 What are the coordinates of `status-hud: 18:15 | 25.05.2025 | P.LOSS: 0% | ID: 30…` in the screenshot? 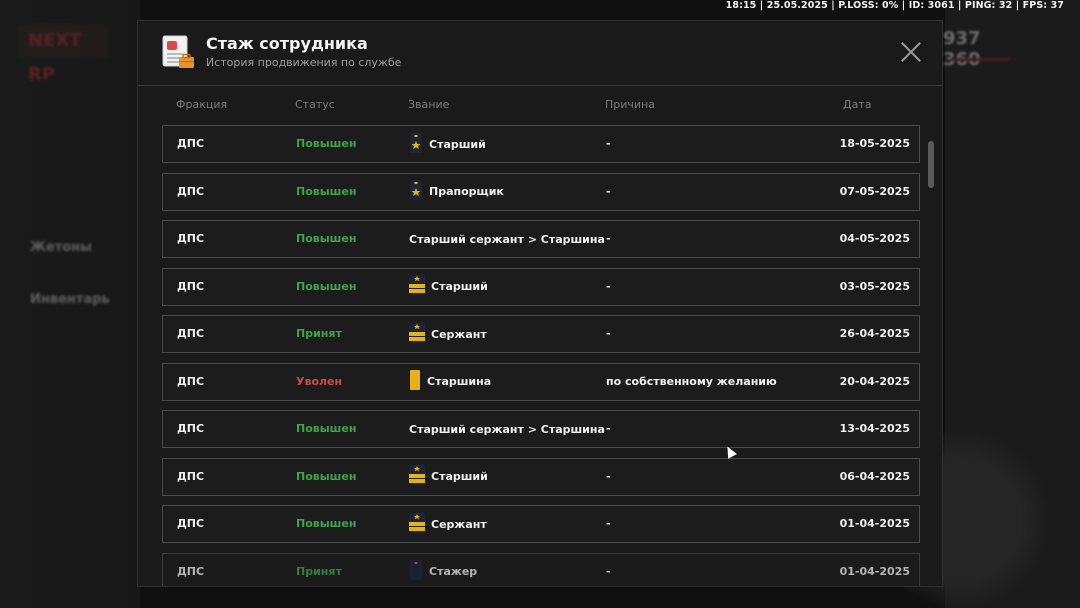 It's located at (894, 5).